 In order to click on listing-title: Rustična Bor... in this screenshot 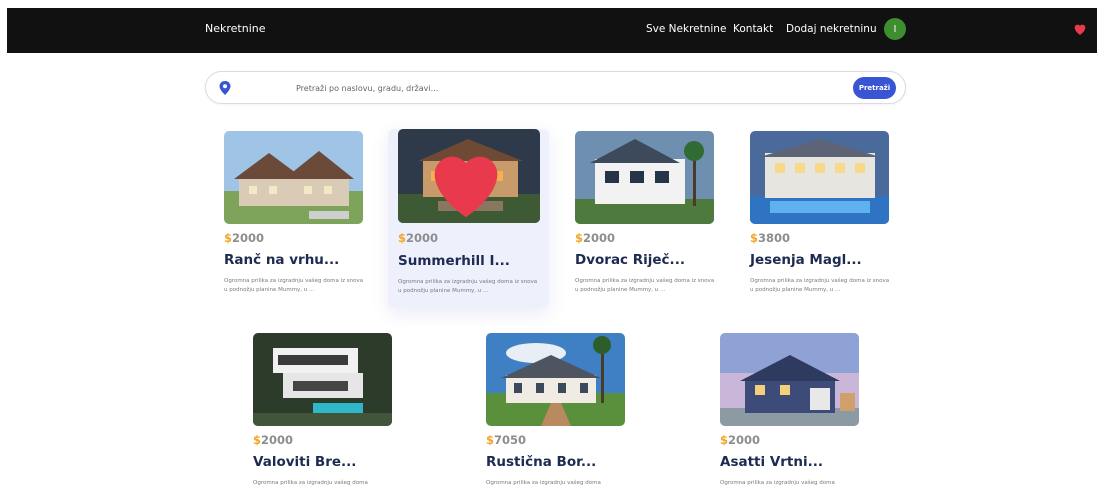, I will do `click(541, 462)`.